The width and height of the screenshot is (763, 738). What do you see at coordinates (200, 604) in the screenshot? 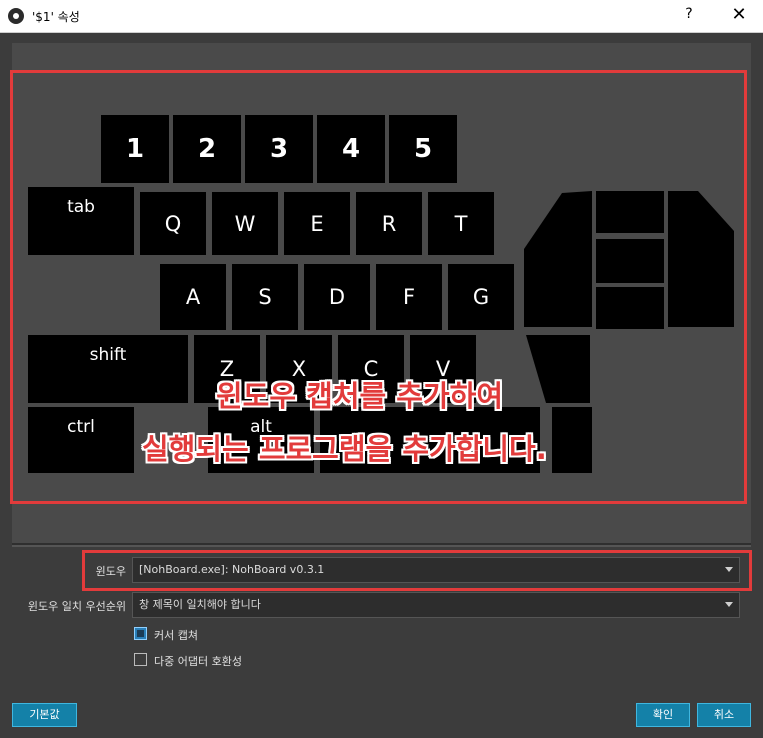
I see `priority-select-value: 창 제목이 일치해야 합니다` at bounding box center [200, 604].